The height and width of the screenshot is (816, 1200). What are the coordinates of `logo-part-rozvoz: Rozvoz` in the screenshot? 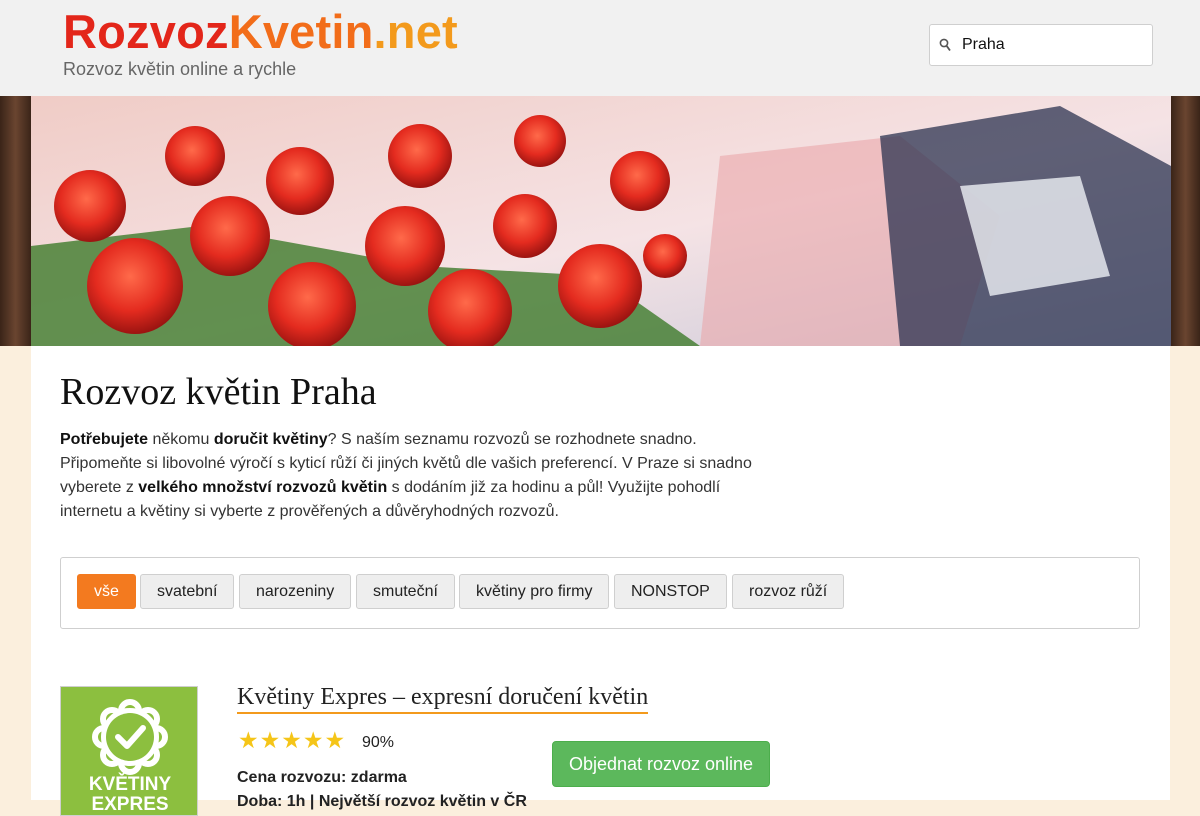 It's located at (146, 31).